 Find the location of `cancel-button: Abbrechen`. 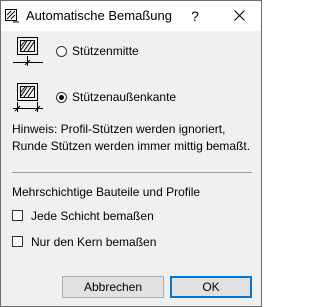

cancel-button: Abbrechen is located at coordinates (113, 287).